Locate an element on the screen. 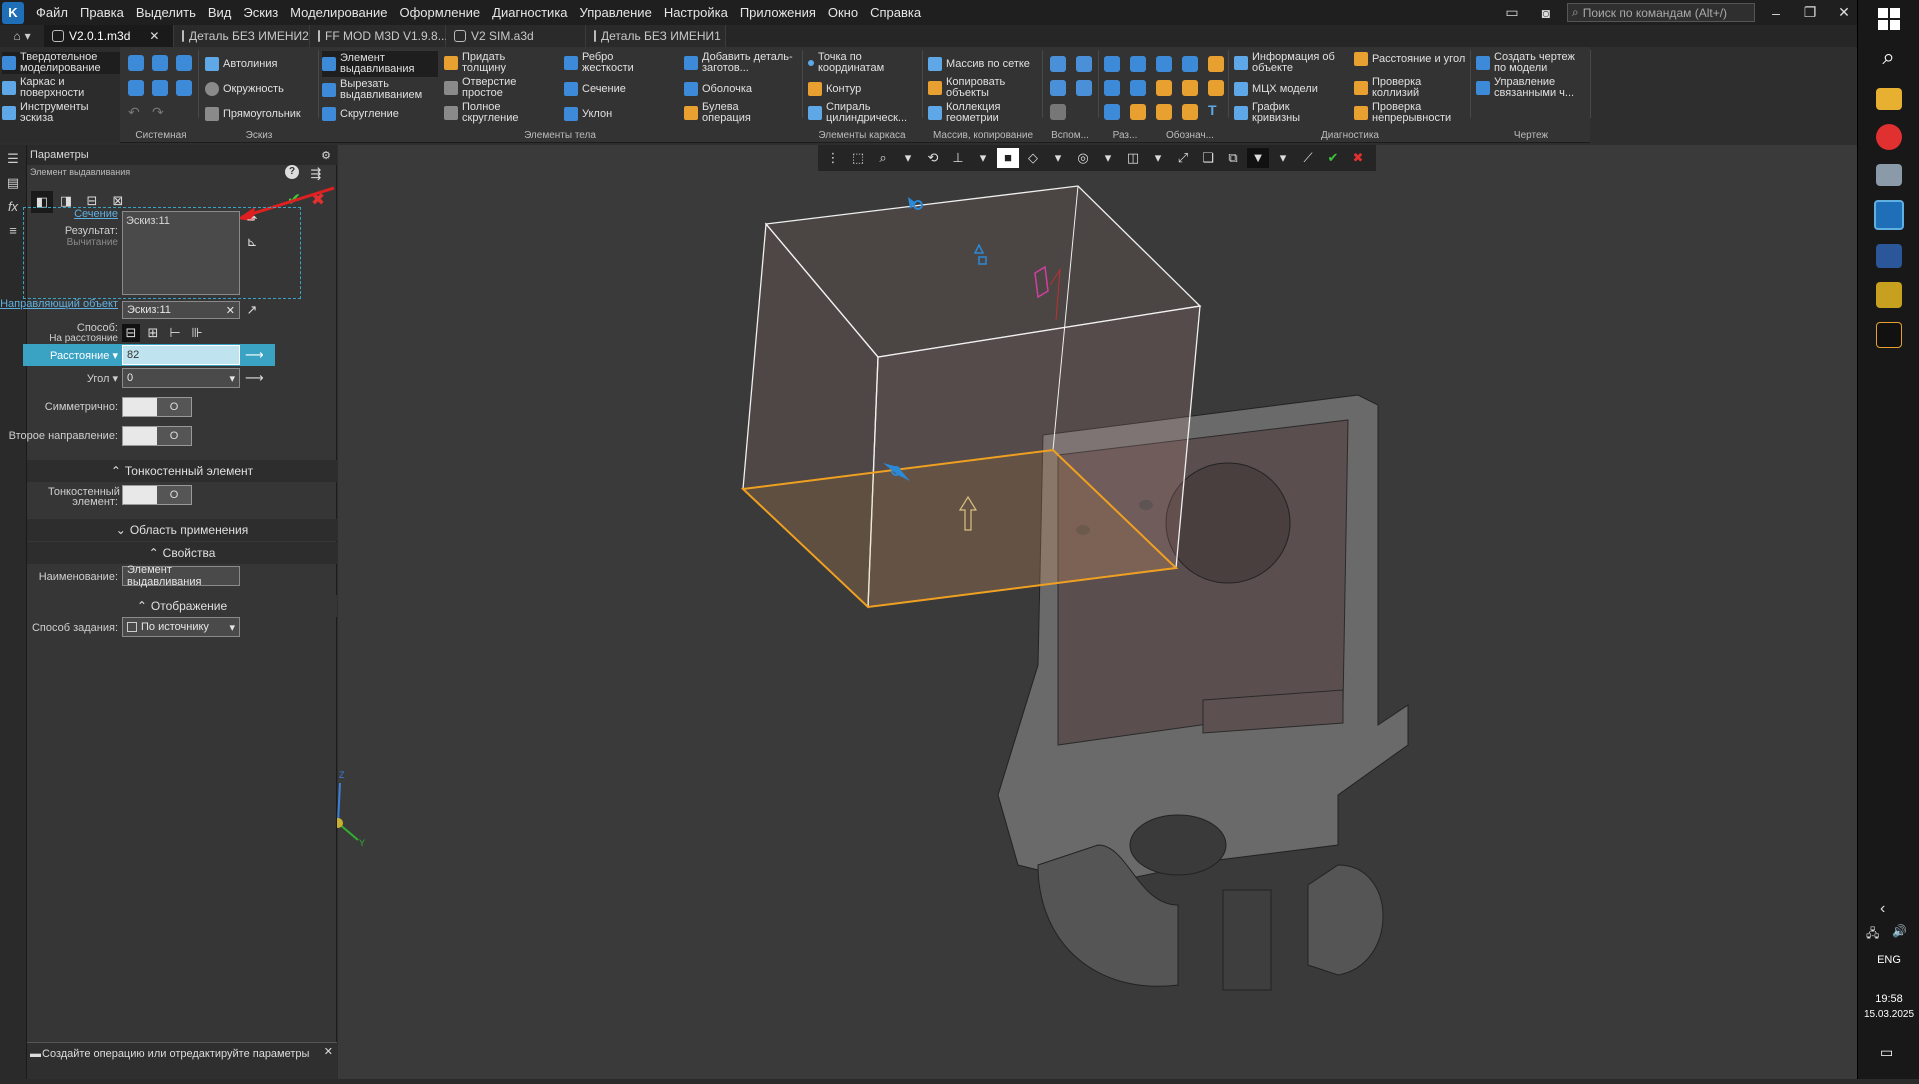 The width and height of the screenshot is (1919, 1084). fillet-button: Скругление is located at coordinates (360, 114).